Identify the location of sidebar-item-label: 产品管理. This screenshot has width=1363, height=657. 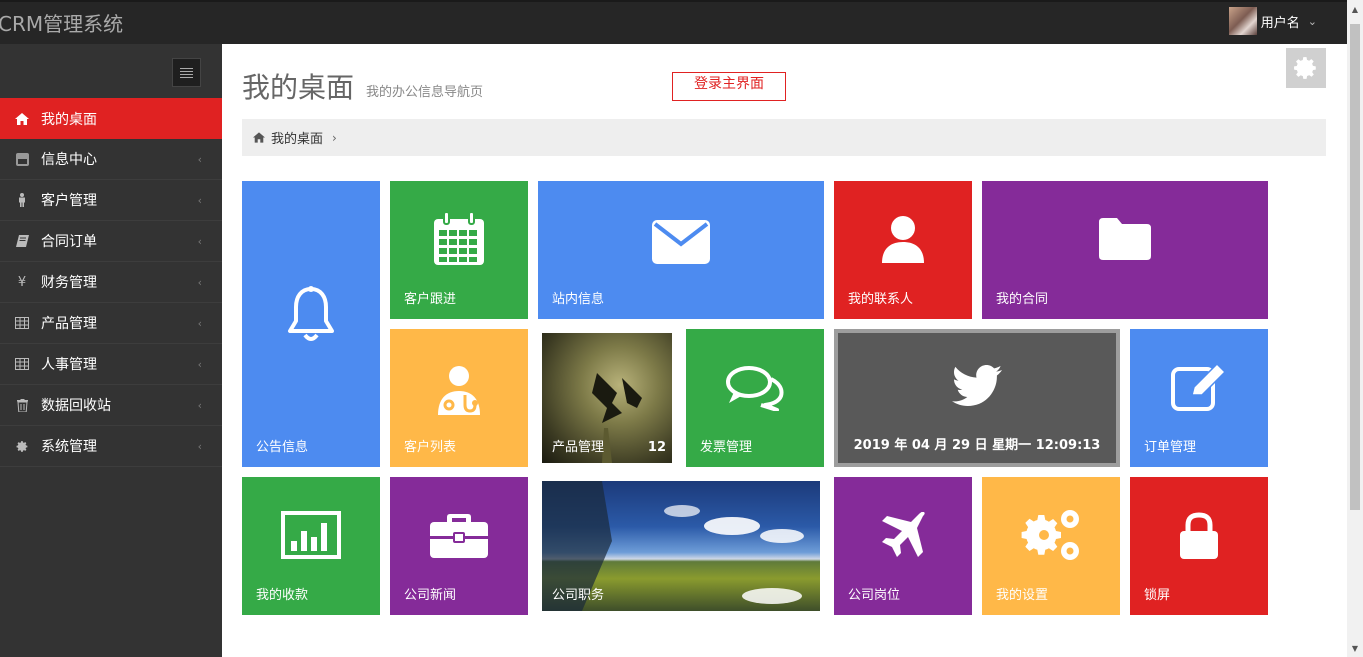
(69, 324).